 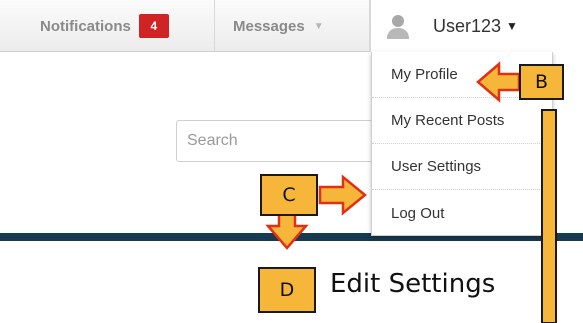 I want to click on arrow-right-to-user-settings-icon, so click(x=342, y=195).